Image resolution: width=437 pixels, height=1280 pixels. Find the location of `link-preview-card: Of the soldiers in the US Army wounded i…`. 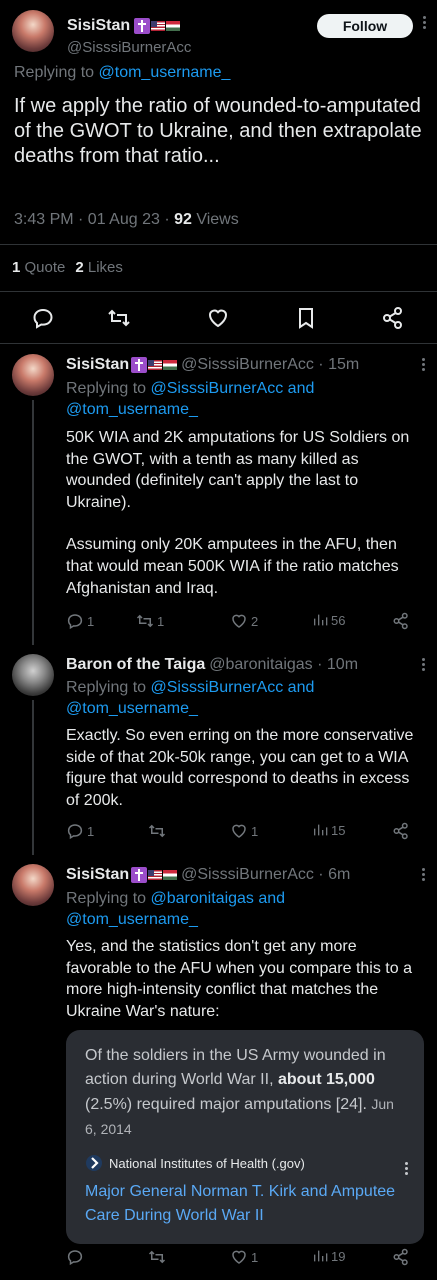

link-preview-card: Of the soldiers in the US Army wounded i… is located at coordinates (245, 1137).